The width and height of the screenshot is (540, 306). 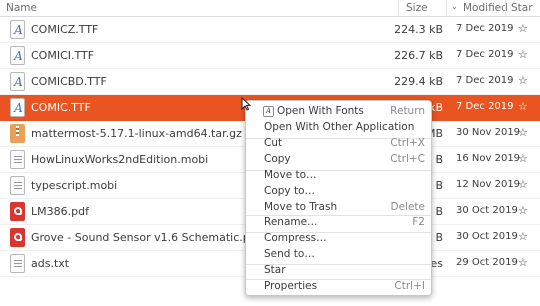 What do you see at coordinates (437, 263) in the screenshot?
I see `file-size: es` at bounding box center [437, 263].